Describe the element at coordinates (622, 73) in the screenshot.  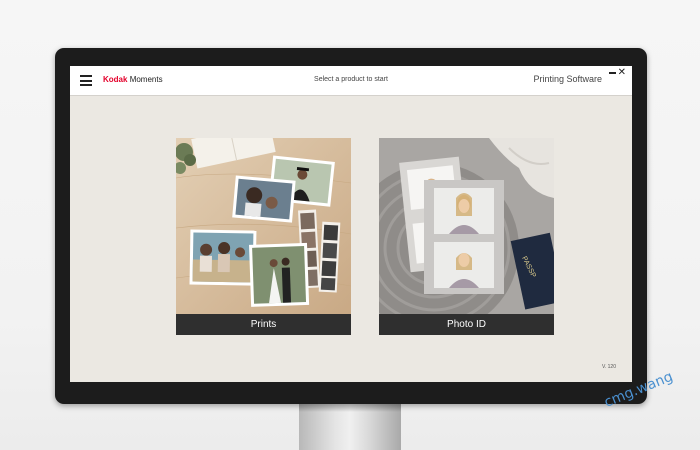
I see `close-icon: ✕` at that location.